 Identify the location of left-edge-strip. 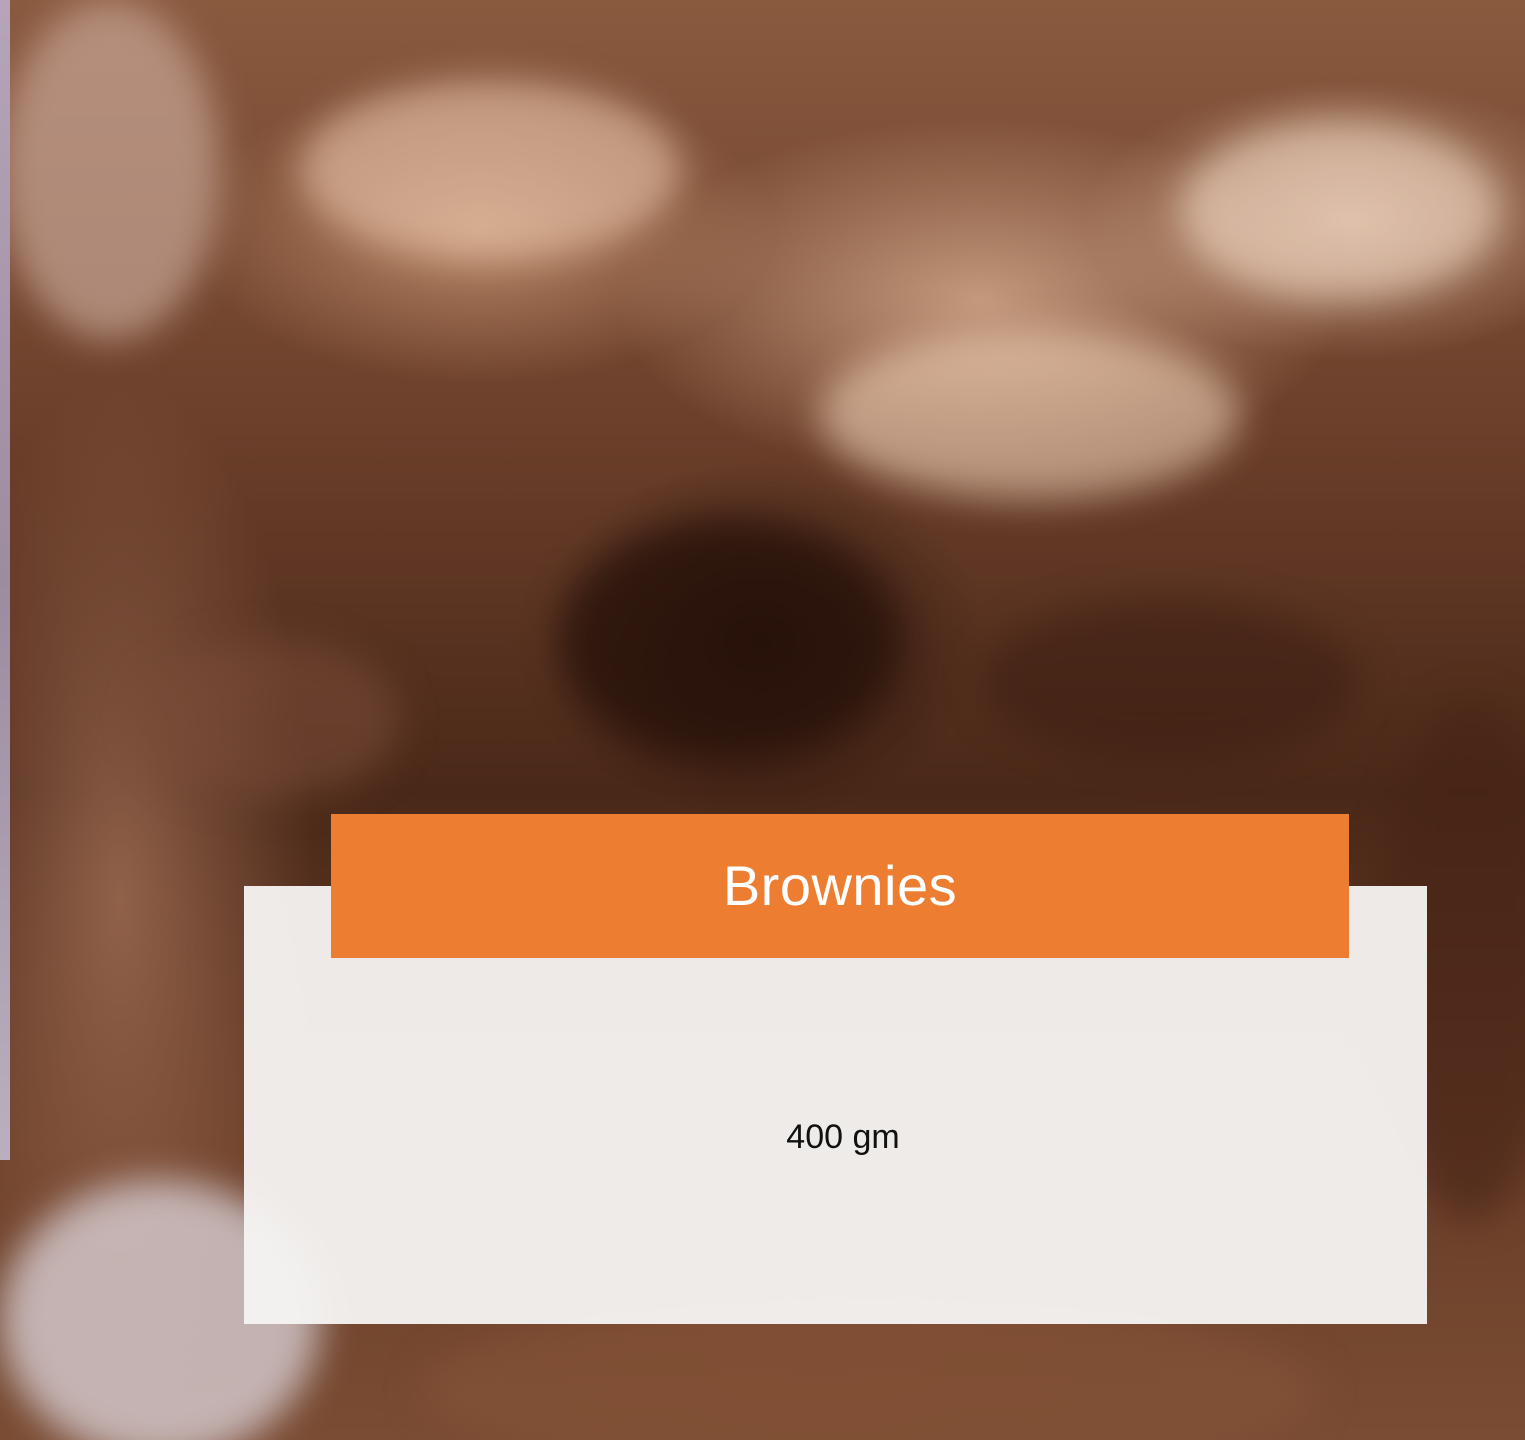
(5, 580).